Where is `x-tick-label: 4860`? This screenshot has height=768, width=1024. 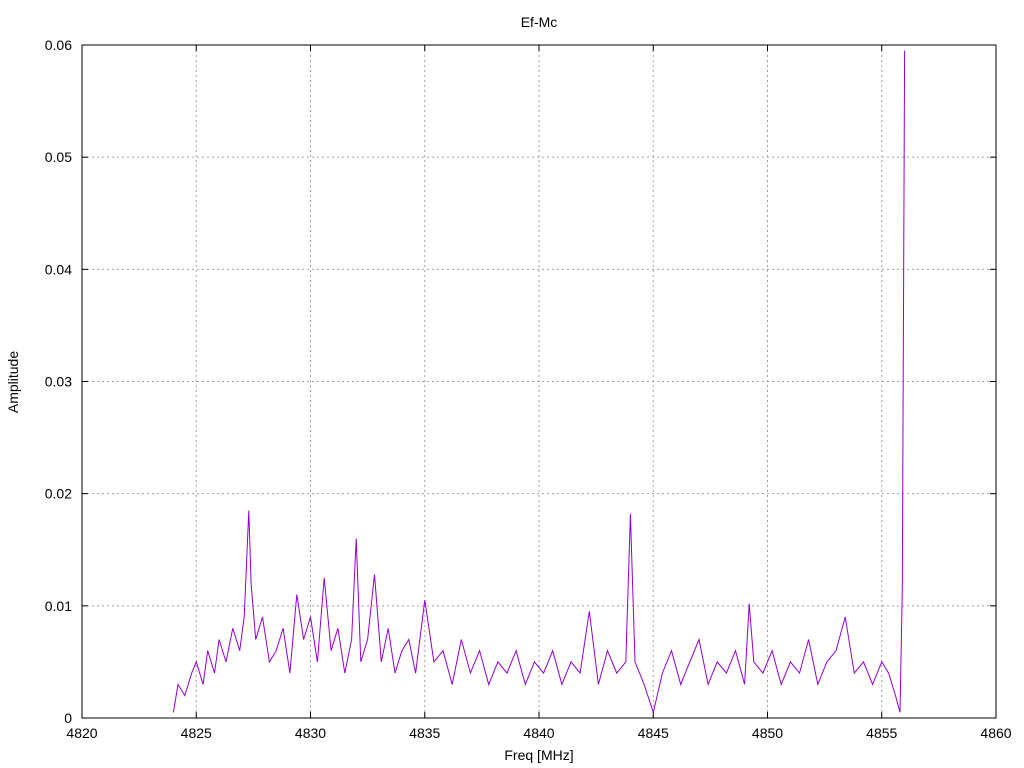
x-tick-label: 4860 is located at coordinates (995, 733).